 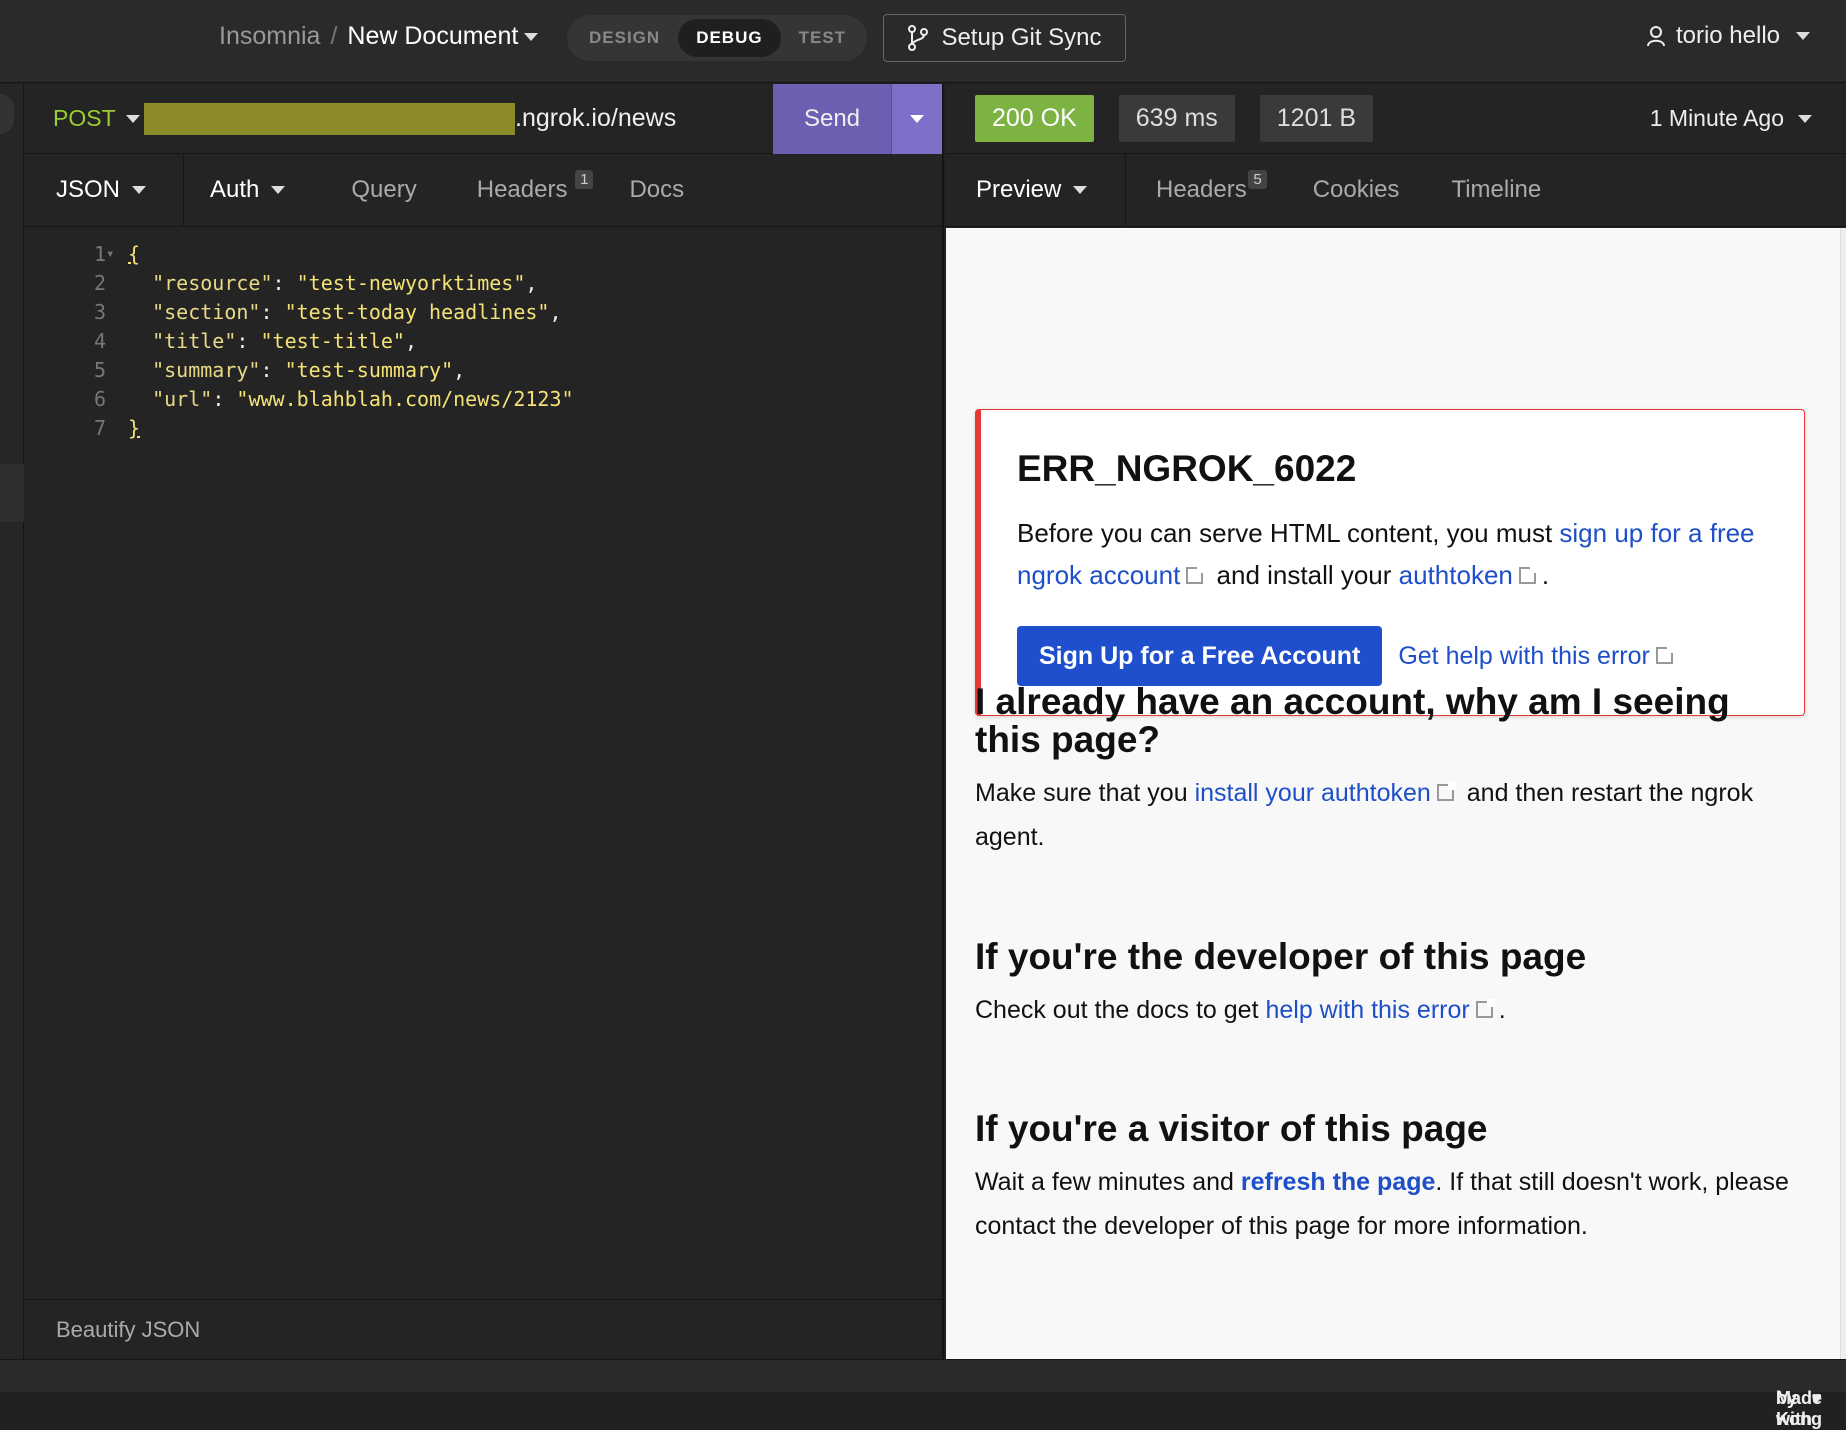 I want to click on refresh-page-link: refresh the page, so click(x=1338, y=1182).